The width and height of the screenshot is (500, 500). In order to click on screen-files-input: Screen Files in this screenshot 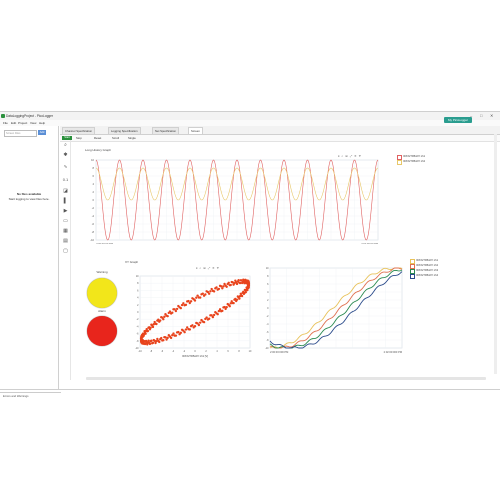, I will do `click(20, 133)`.